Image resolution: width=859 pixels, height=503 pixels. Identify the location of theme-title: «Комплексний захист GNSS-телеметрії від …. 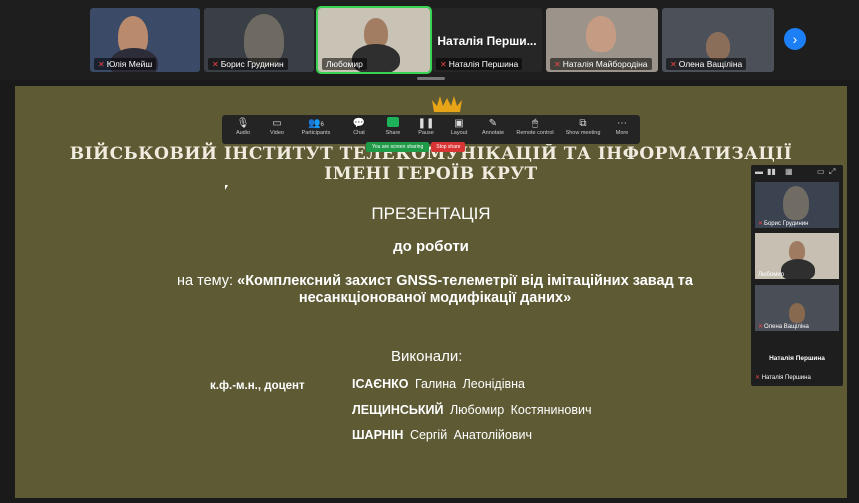
(465, 289).